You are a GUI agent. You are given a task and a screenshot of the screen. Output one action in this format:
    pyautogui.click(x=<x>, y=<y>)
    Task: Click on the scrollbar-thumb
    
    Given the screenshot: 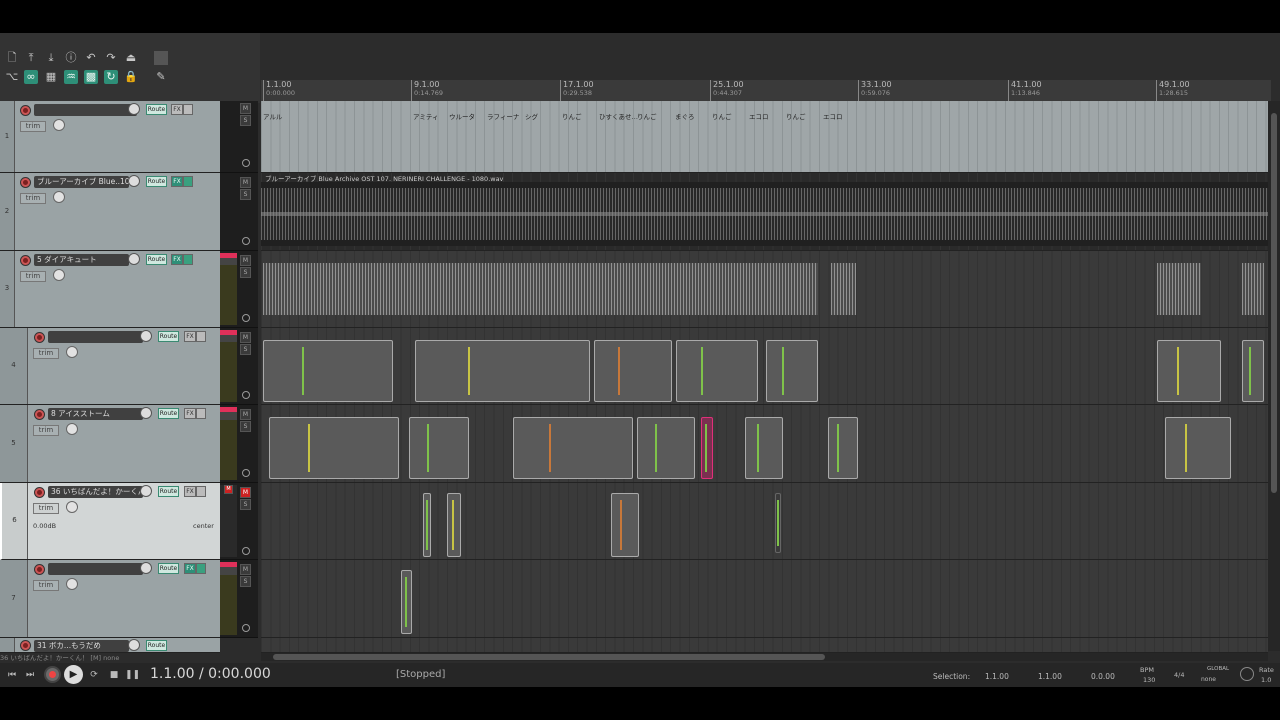 What is the action you would take?
    pyautogui.click(x=1274, y=303)
    